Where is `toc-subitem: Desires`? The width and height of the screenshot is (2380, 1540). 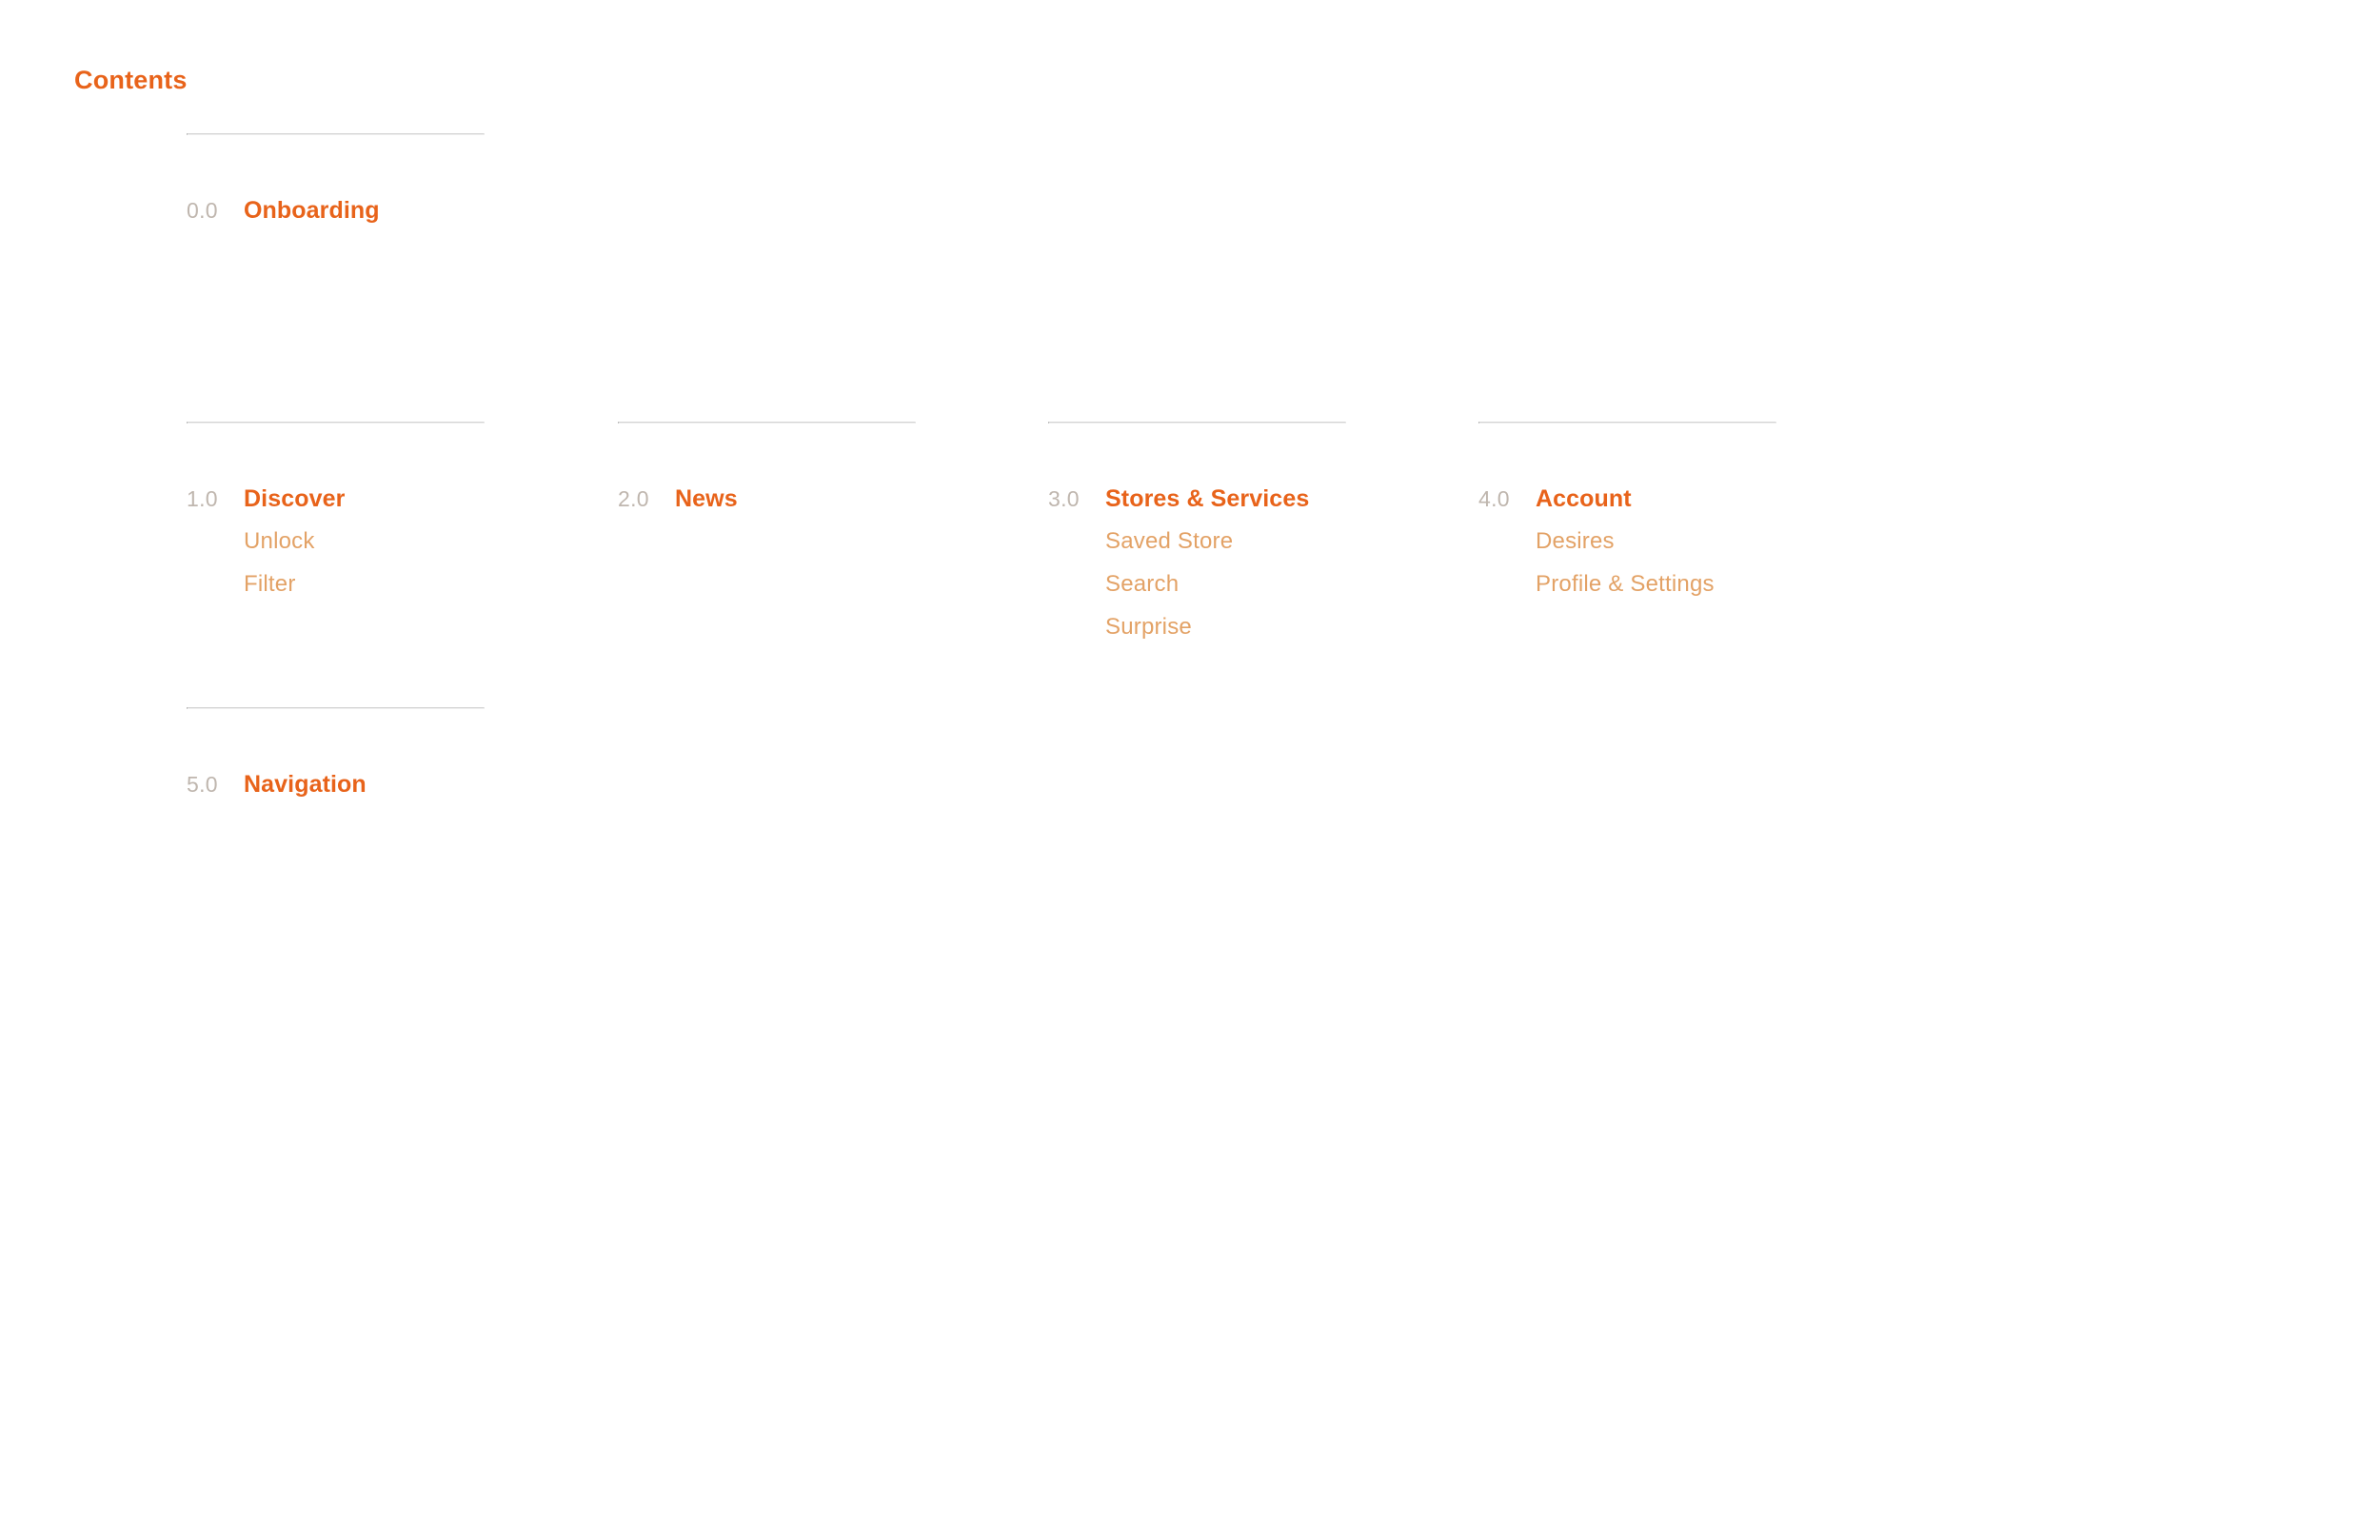 toc-subitem: Desires is located at coordinates (1655, 541).